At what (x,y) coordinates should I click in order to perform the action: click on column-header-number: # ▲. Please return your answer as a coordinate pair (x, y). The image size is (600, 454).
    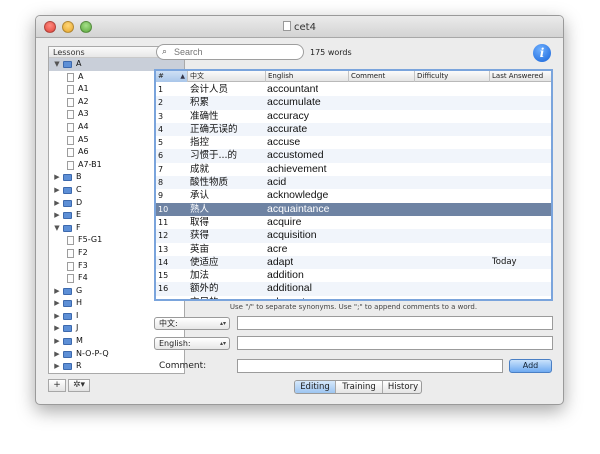
    Looking at the image, I should click on (172, 76).